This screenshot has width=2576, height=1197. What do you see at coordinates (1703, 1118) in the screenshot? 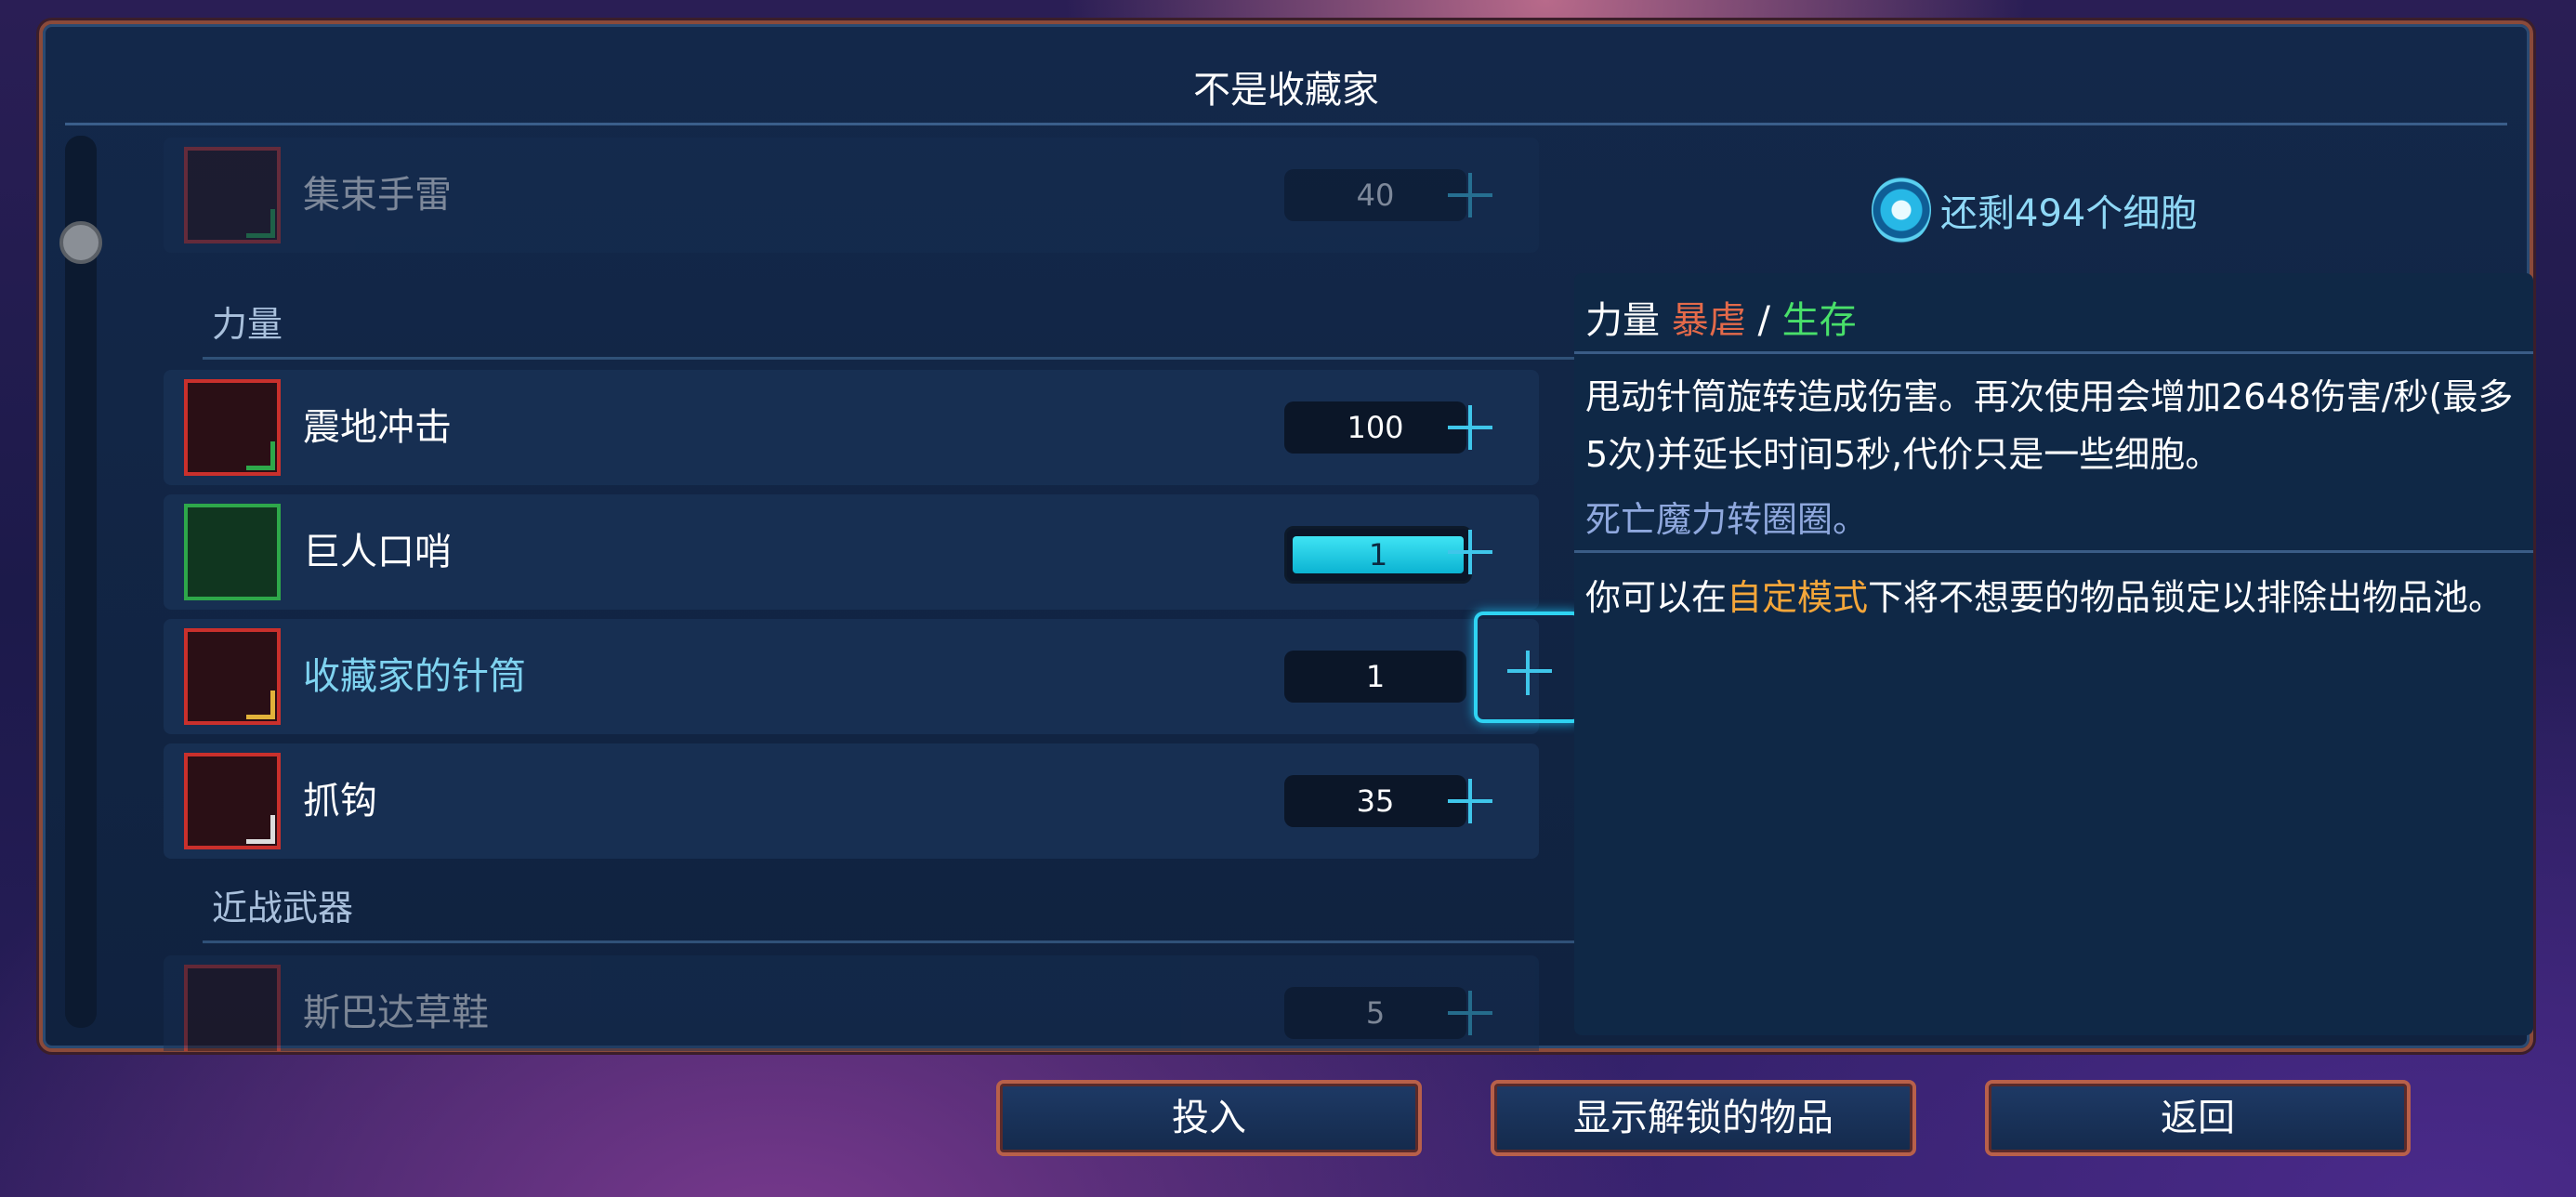
I see `show-unlocked-button: 显示解锁的物品` at bounding box center [1703, 1118].